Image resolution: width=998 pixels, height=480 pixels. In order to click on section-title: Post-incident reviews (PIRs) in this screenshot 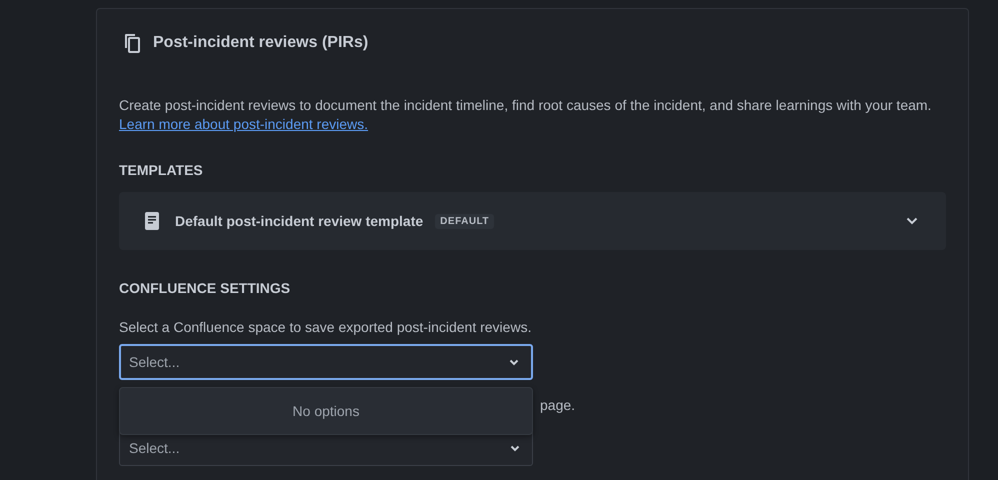, I will do `click(260, 43)`.